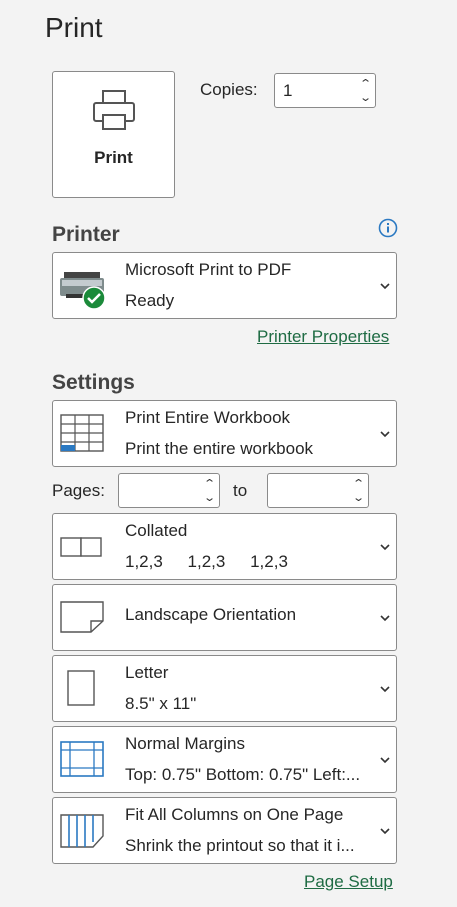 This screenshot has width=457, height=907. I want to click on pages-to-spinner: ⌃ ⌄, so click(318, 490).